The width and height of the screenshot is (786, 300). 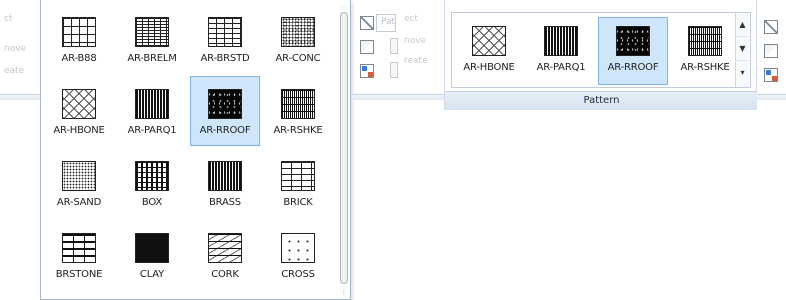 I want to click on background-field, so click(x=394, y=70).